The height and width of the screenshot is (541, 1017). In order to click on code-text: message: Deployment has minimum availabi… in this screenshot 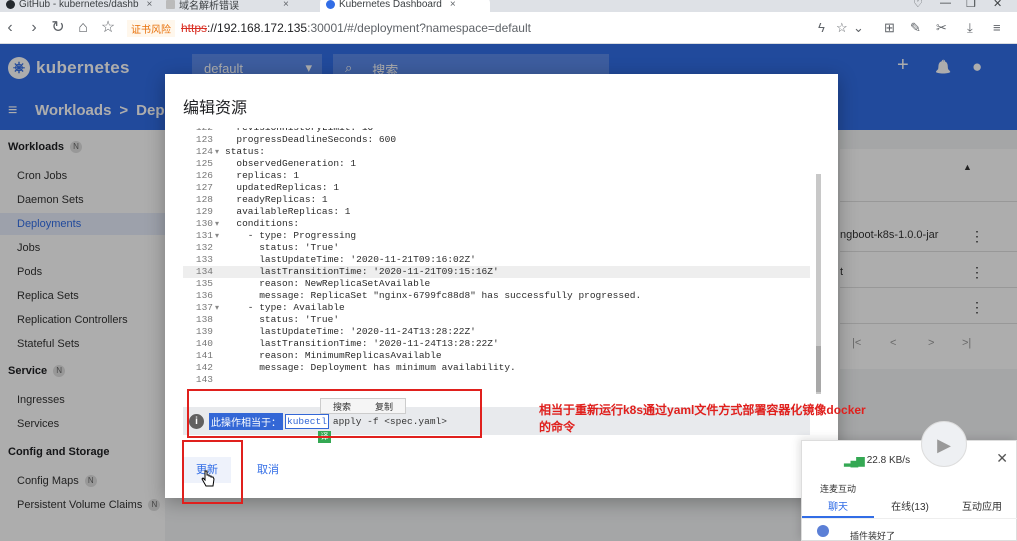, I will do `click(370, 367)`.